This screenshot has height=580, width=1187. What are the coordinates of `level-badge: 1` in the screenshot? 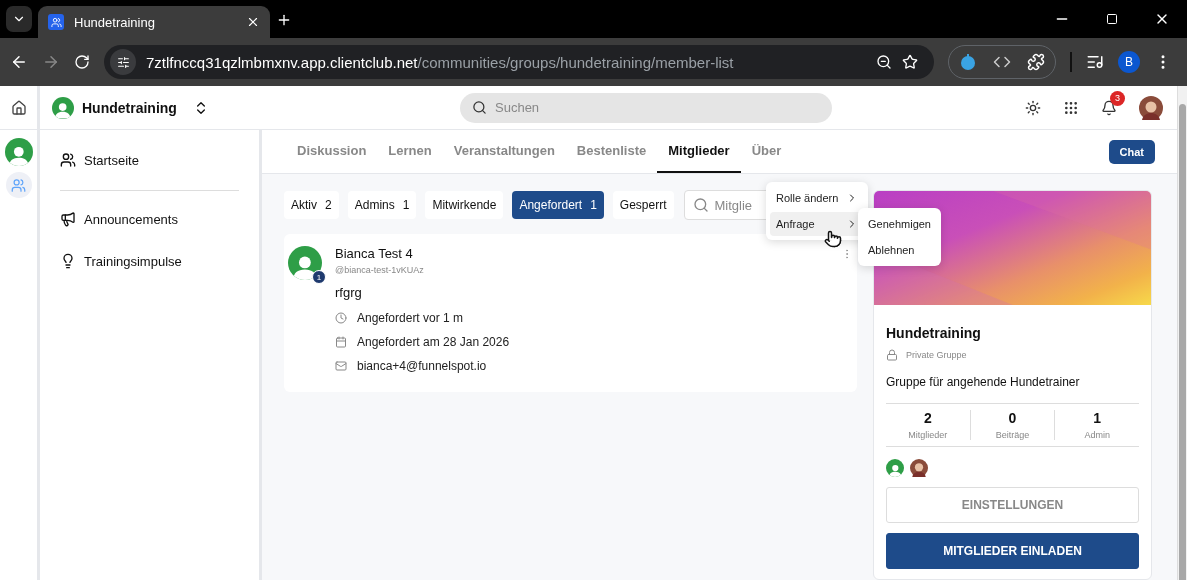 It's located at (319, 277).